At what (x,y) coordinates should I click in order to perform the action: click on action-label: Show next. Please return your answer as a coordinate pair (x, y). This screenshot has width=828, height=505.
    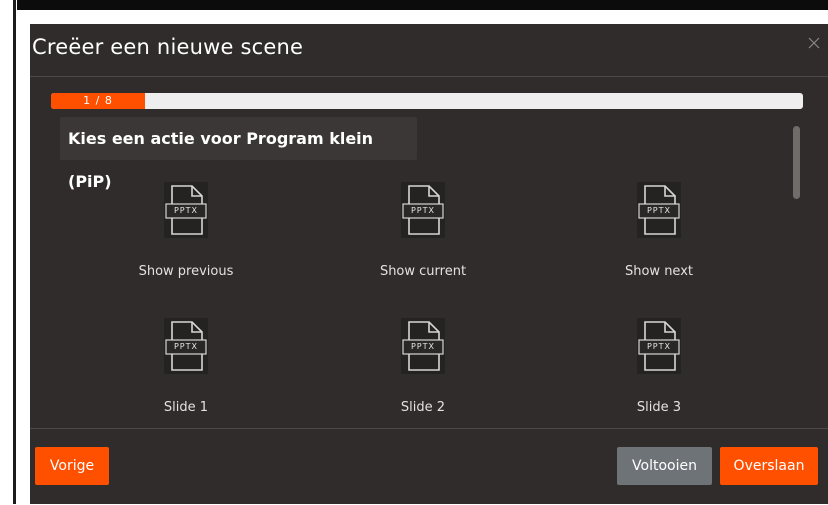
    Looking at the image, I should click on (658, 271).